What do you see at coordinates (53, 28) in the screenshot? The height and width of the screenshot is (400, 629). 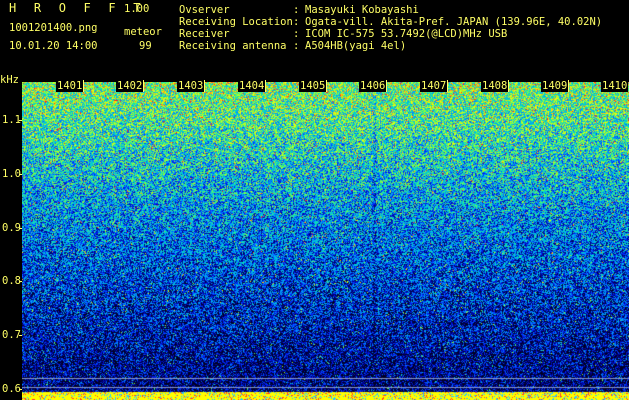 I see `image-filename: 1001201400.png` at bounding box center [53, 28].